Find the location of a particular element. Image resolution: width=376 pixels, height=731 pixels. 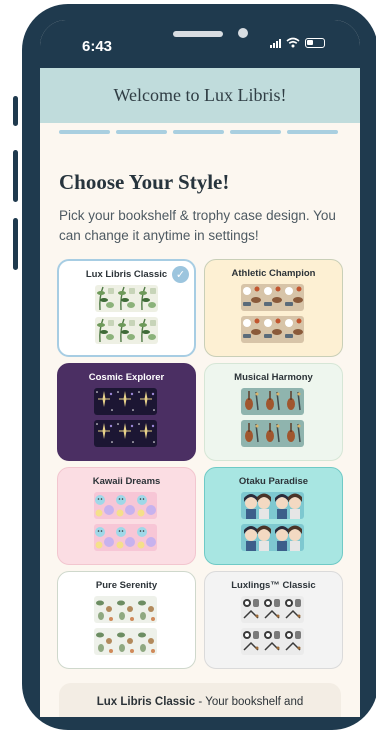

summary-theme-name: Lux Libris Classic is located at coordinates (146, 702).